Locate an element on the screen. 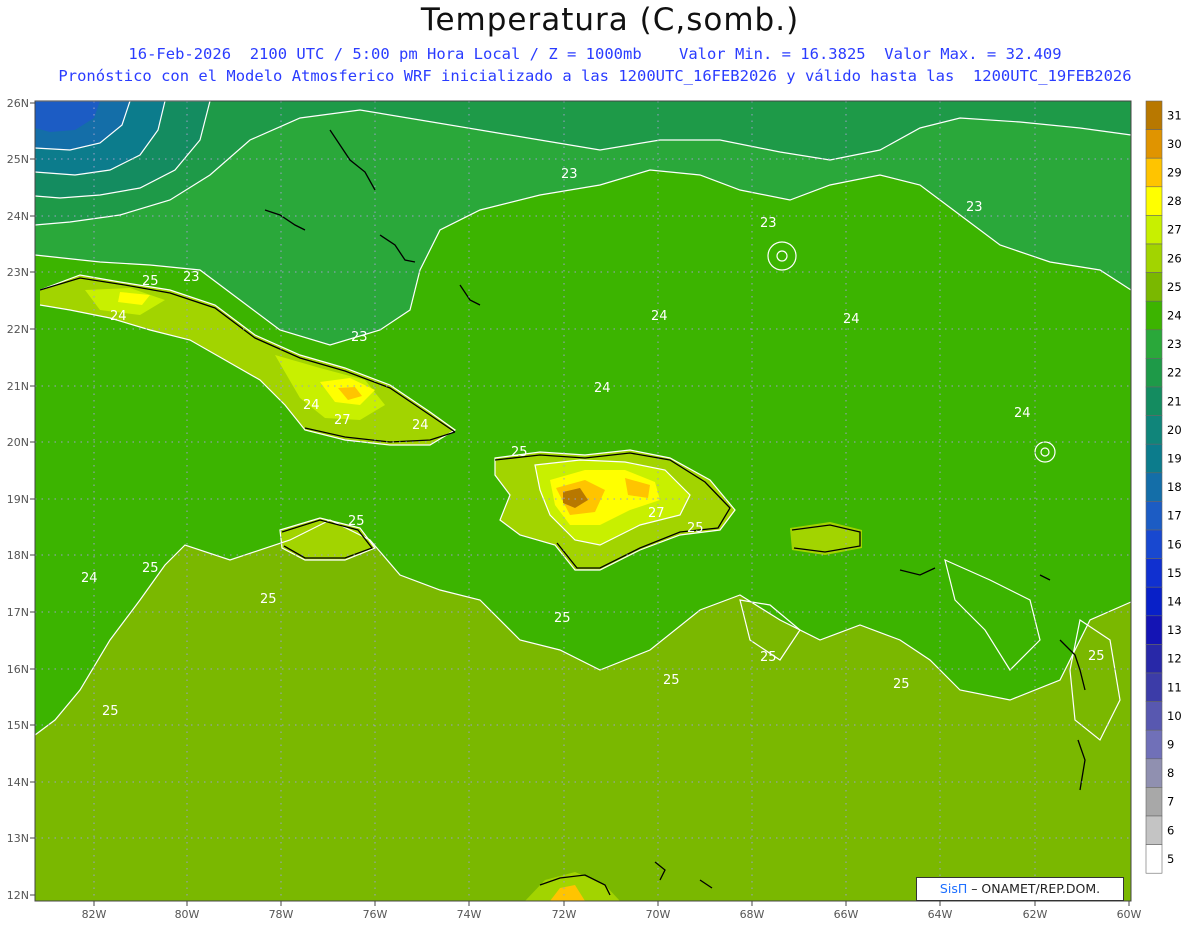  colorbar-label: 25 is located at coordinates (1174, 287).